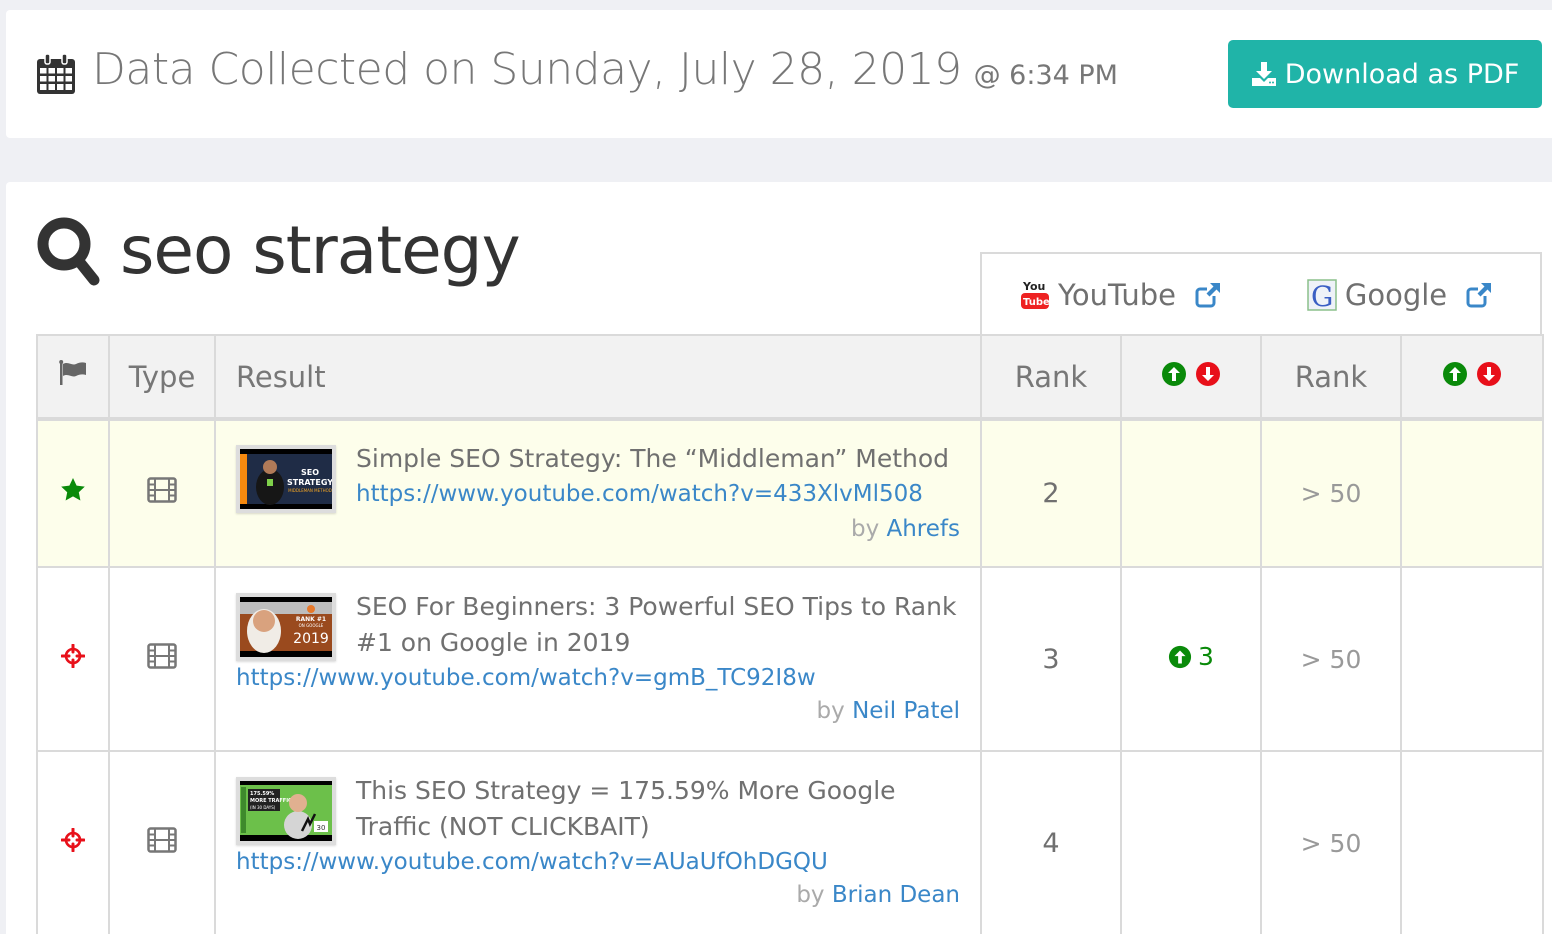 The height and width of the screenshot is (934, 1552). I want to click on svg-text: SEO, so click(310, 472).